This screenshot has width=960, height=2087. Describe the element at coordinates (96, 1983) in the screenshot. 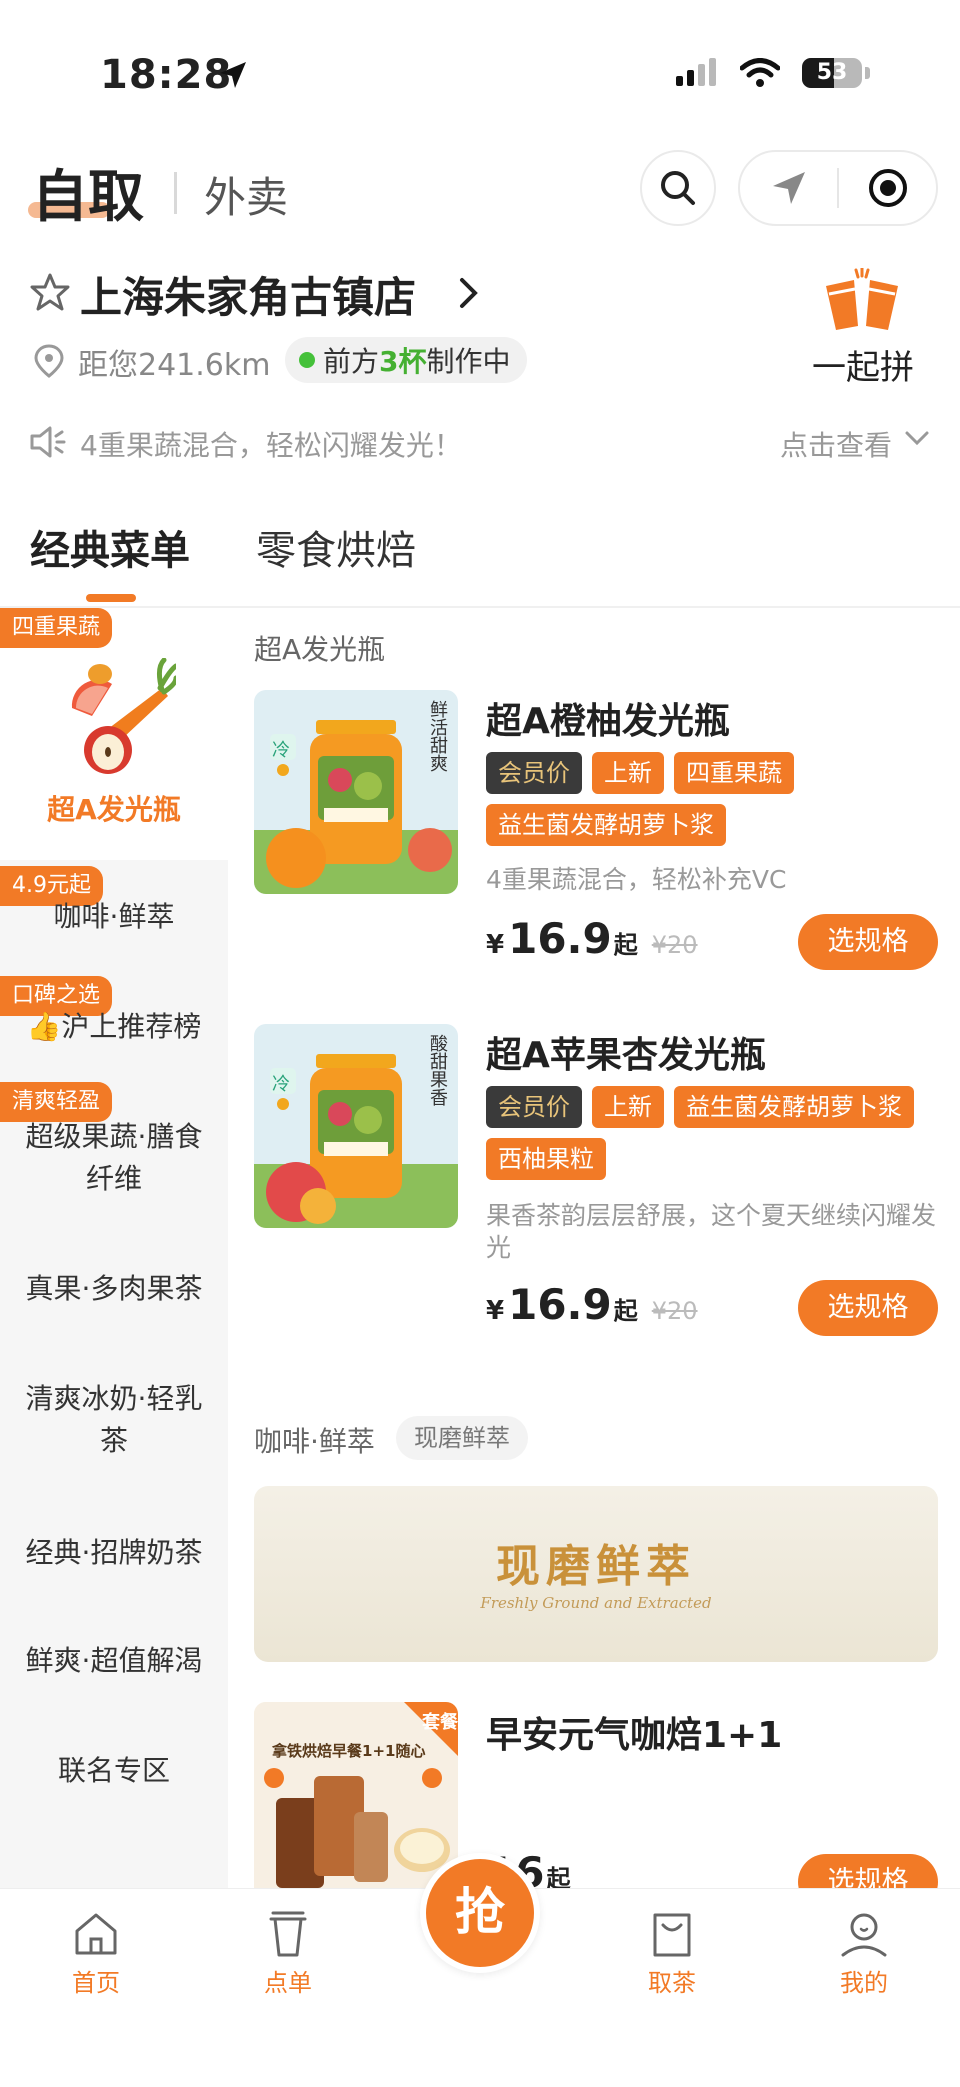

I see `nav-label: 首页` at that location.